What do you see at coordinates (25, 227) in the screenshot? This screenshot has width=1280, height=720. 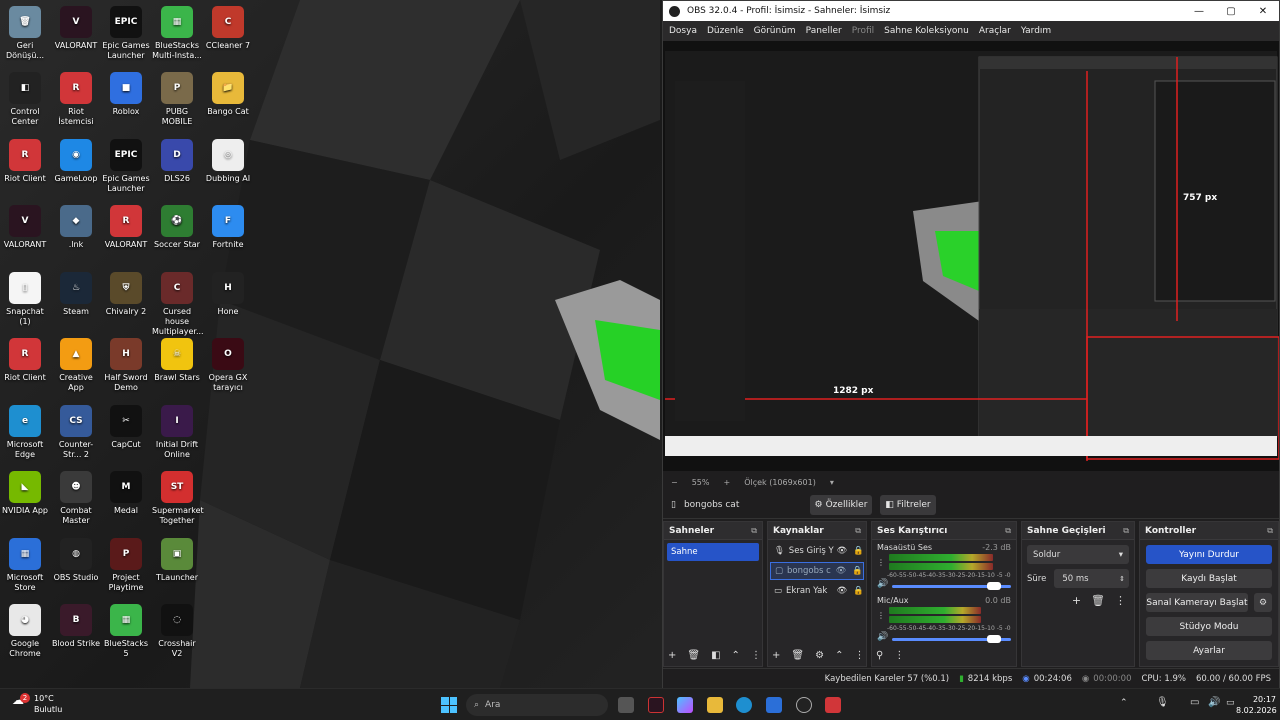 I see `desktop-icon: V VALORANT` at bounding box center [25, 227].